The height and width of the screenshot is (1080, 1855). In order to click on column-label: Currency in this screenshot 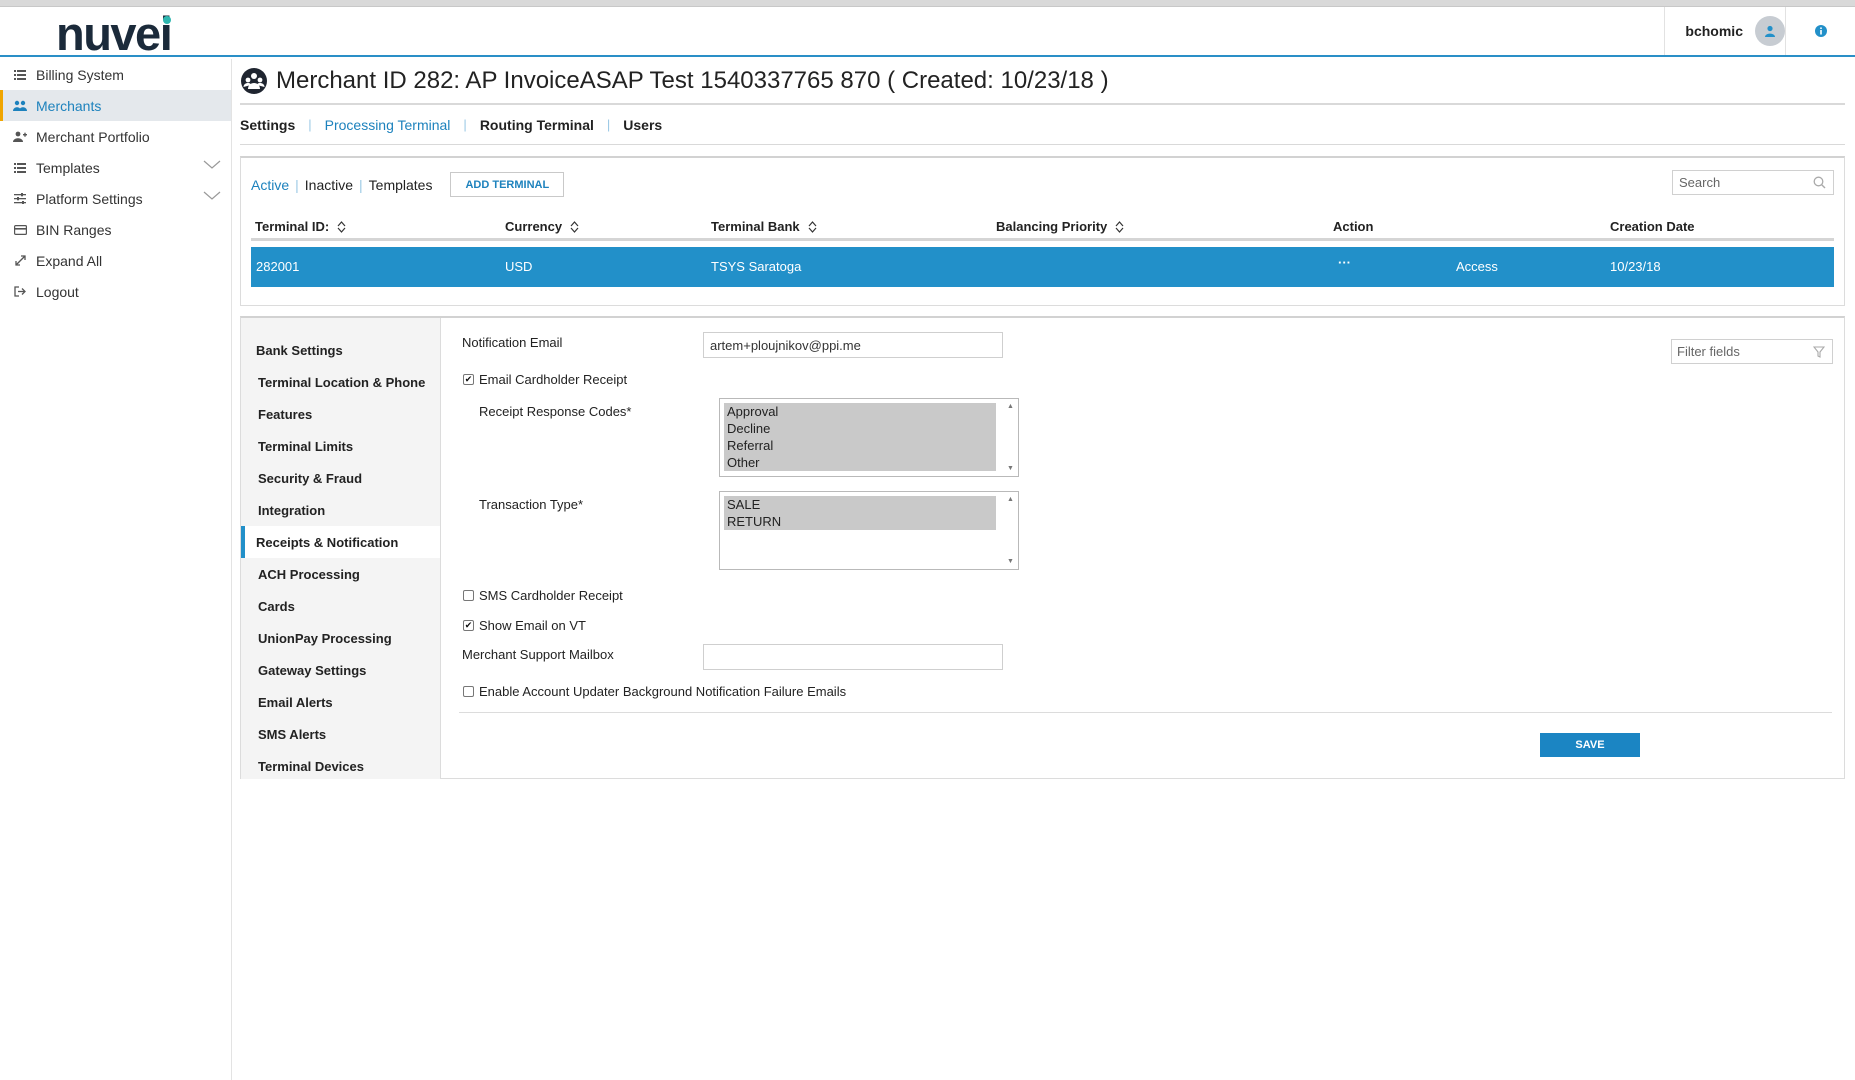, I will do `click(534, 226)`.